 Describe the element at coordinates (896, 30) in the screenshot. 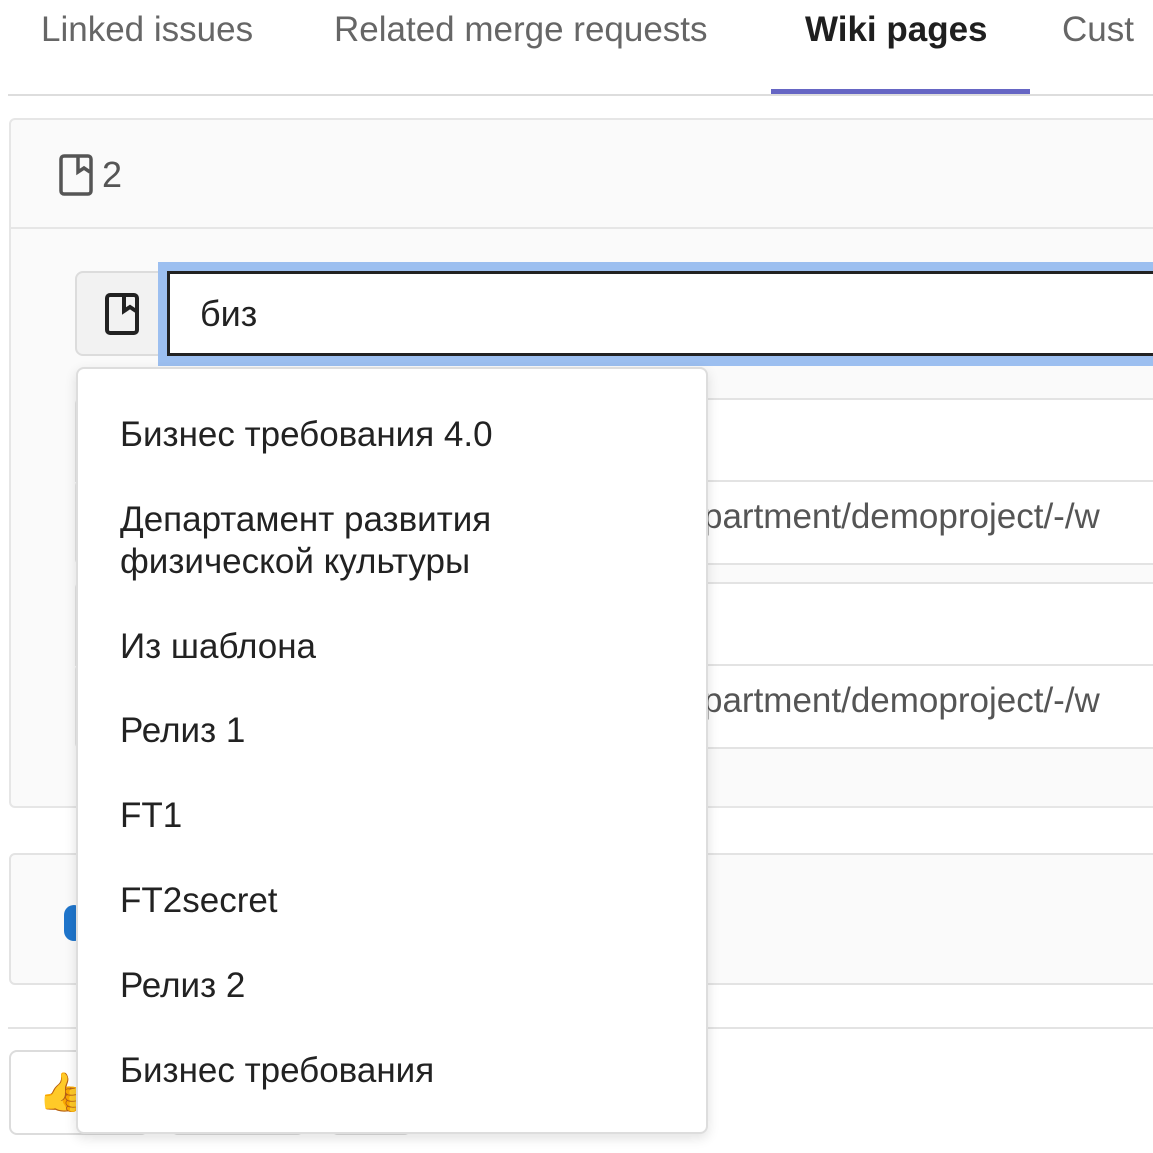

I see `tab-wiki-pages: Wiki pages` at that location.